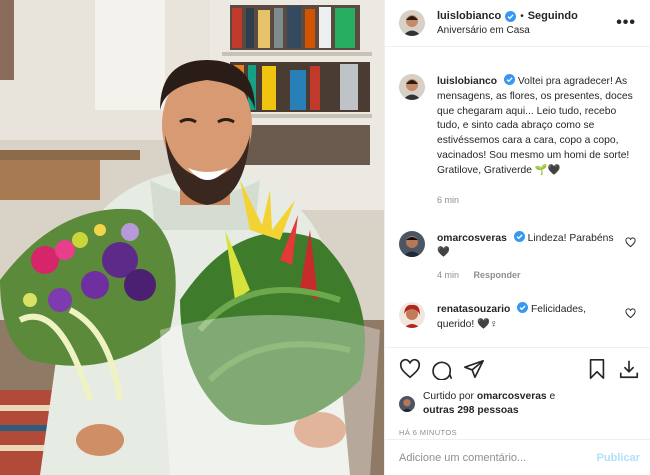 Image resolution: width=650 pixels, height=475 pixels. Describe the element at coordinates (448, 200) in the screenshot. I see `caption-time: 6 min` at that location.